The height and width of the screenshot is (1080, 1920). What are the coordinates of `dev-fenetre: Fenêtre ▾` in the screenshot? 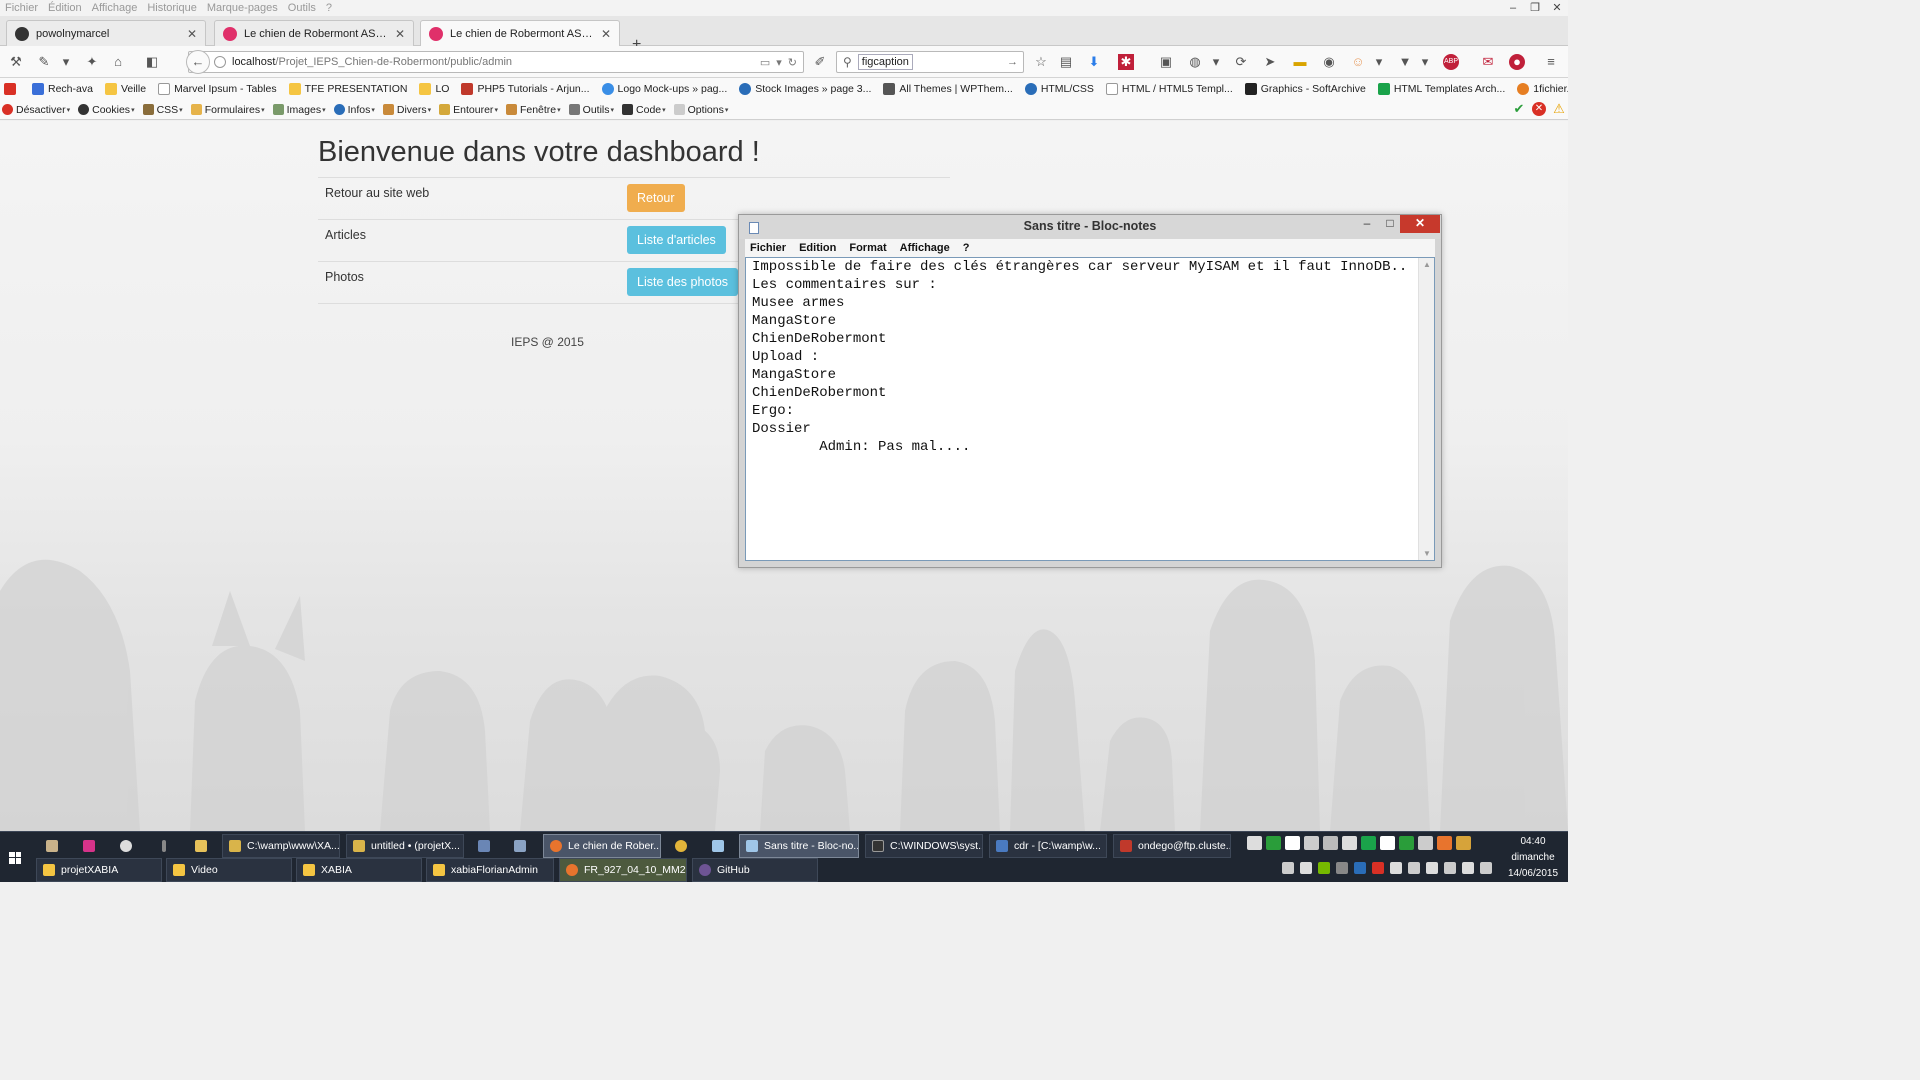 It's located at (533, 110).